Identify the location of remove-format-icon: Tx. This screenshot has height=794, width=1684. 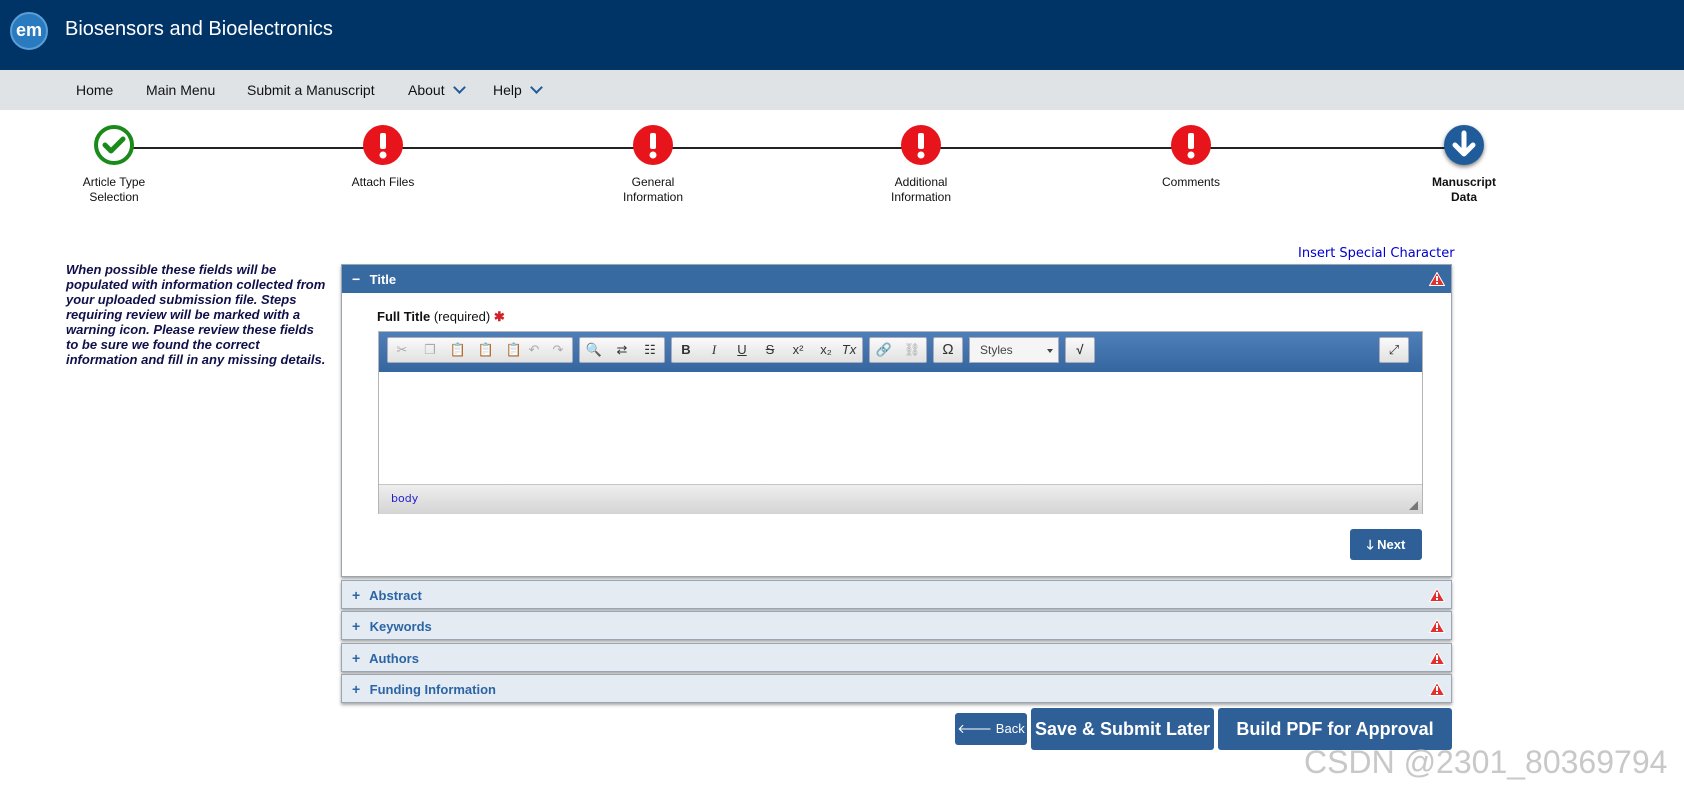
(849, 350).